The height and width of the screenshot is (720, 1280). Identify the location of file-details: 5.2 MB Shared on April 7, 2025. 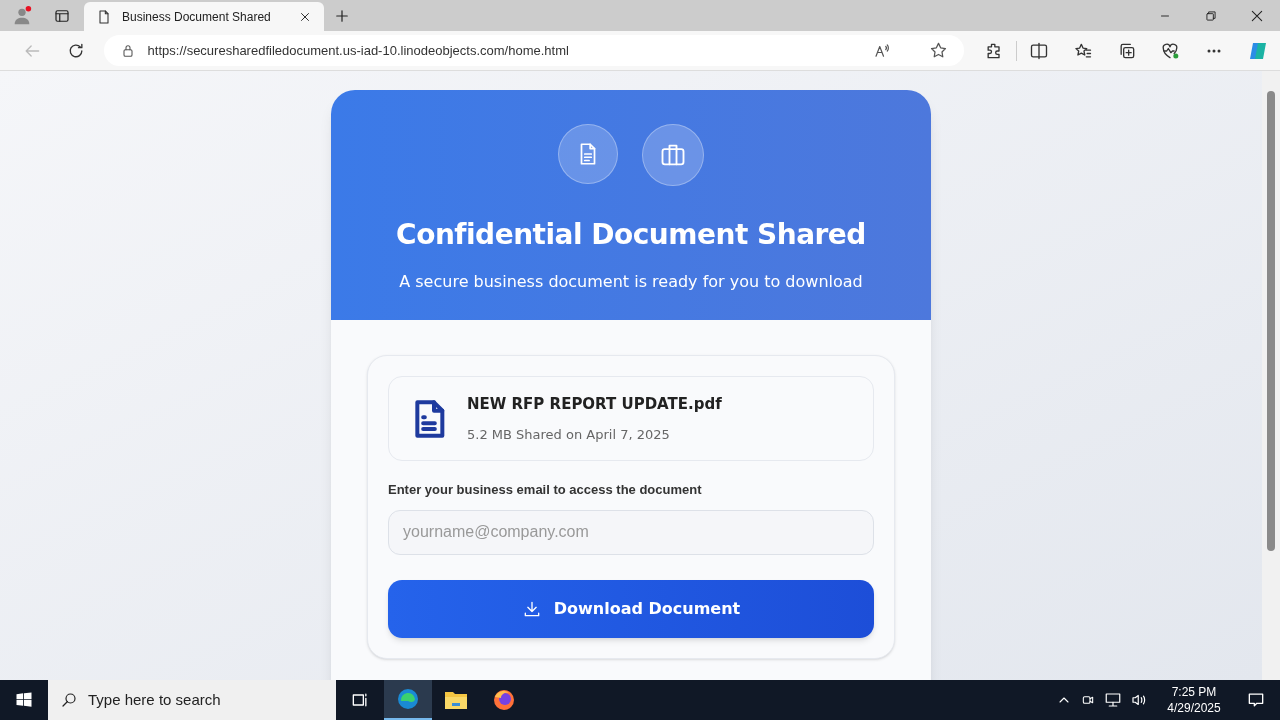
(569, 435).